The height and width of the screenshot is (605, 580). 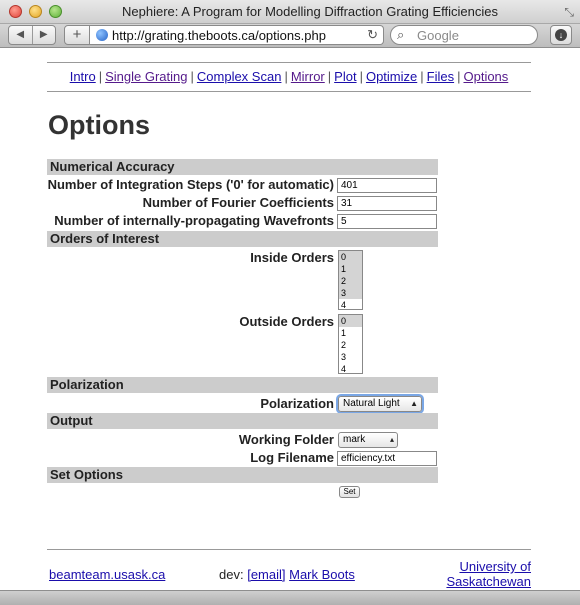 I want to click on working-folder-label: Working Folder, so click(x=286, y=439).